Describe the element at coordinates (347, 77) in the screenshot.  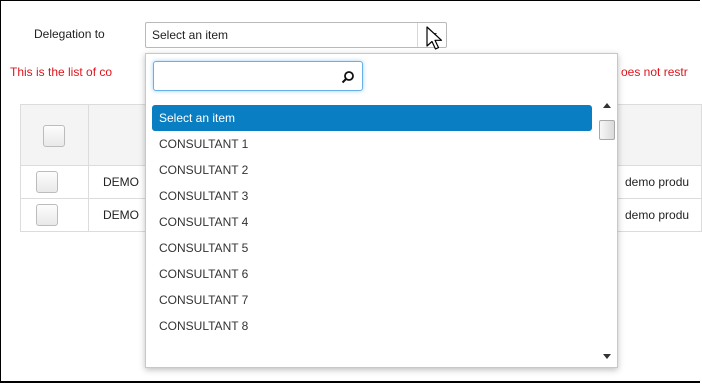
I see `search-icon` at that location.